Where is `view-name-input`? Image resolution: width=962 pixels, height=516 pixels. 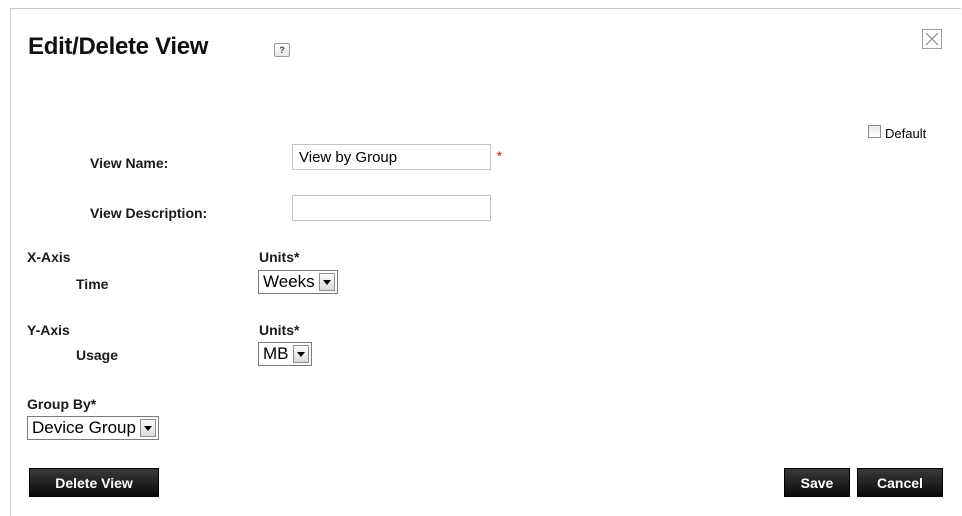
view-name-input is located at coordinates (391, 157).